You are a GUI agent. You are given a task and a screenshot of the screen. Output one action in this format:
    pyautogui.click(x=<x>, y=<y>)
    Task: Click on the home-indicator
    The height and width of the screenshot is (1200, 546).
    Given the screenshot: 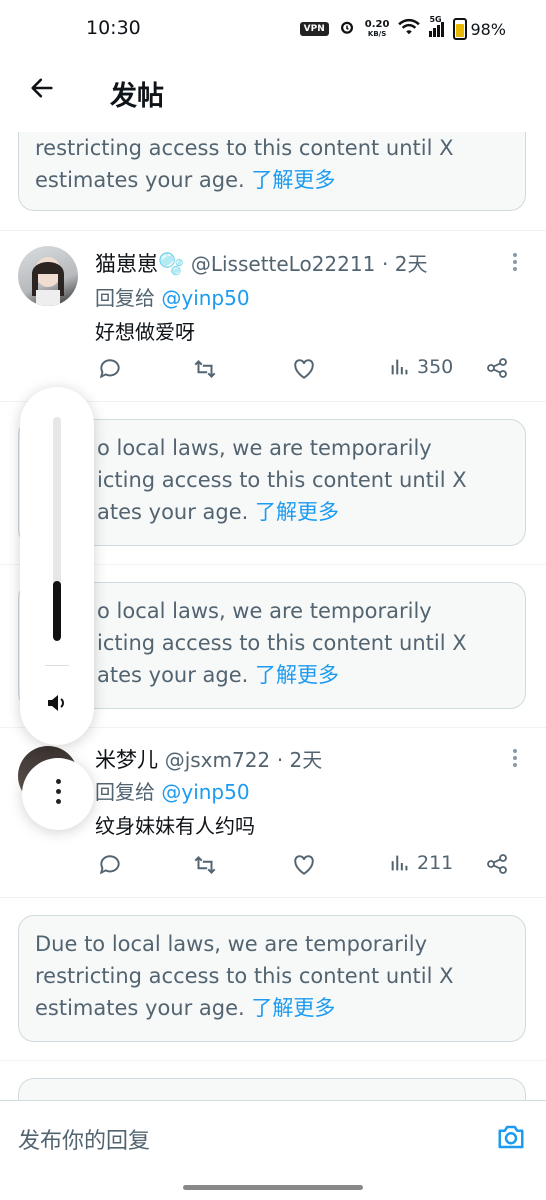 What is the action you would take?
    pyautogui.click(x=273, y=1187)
    